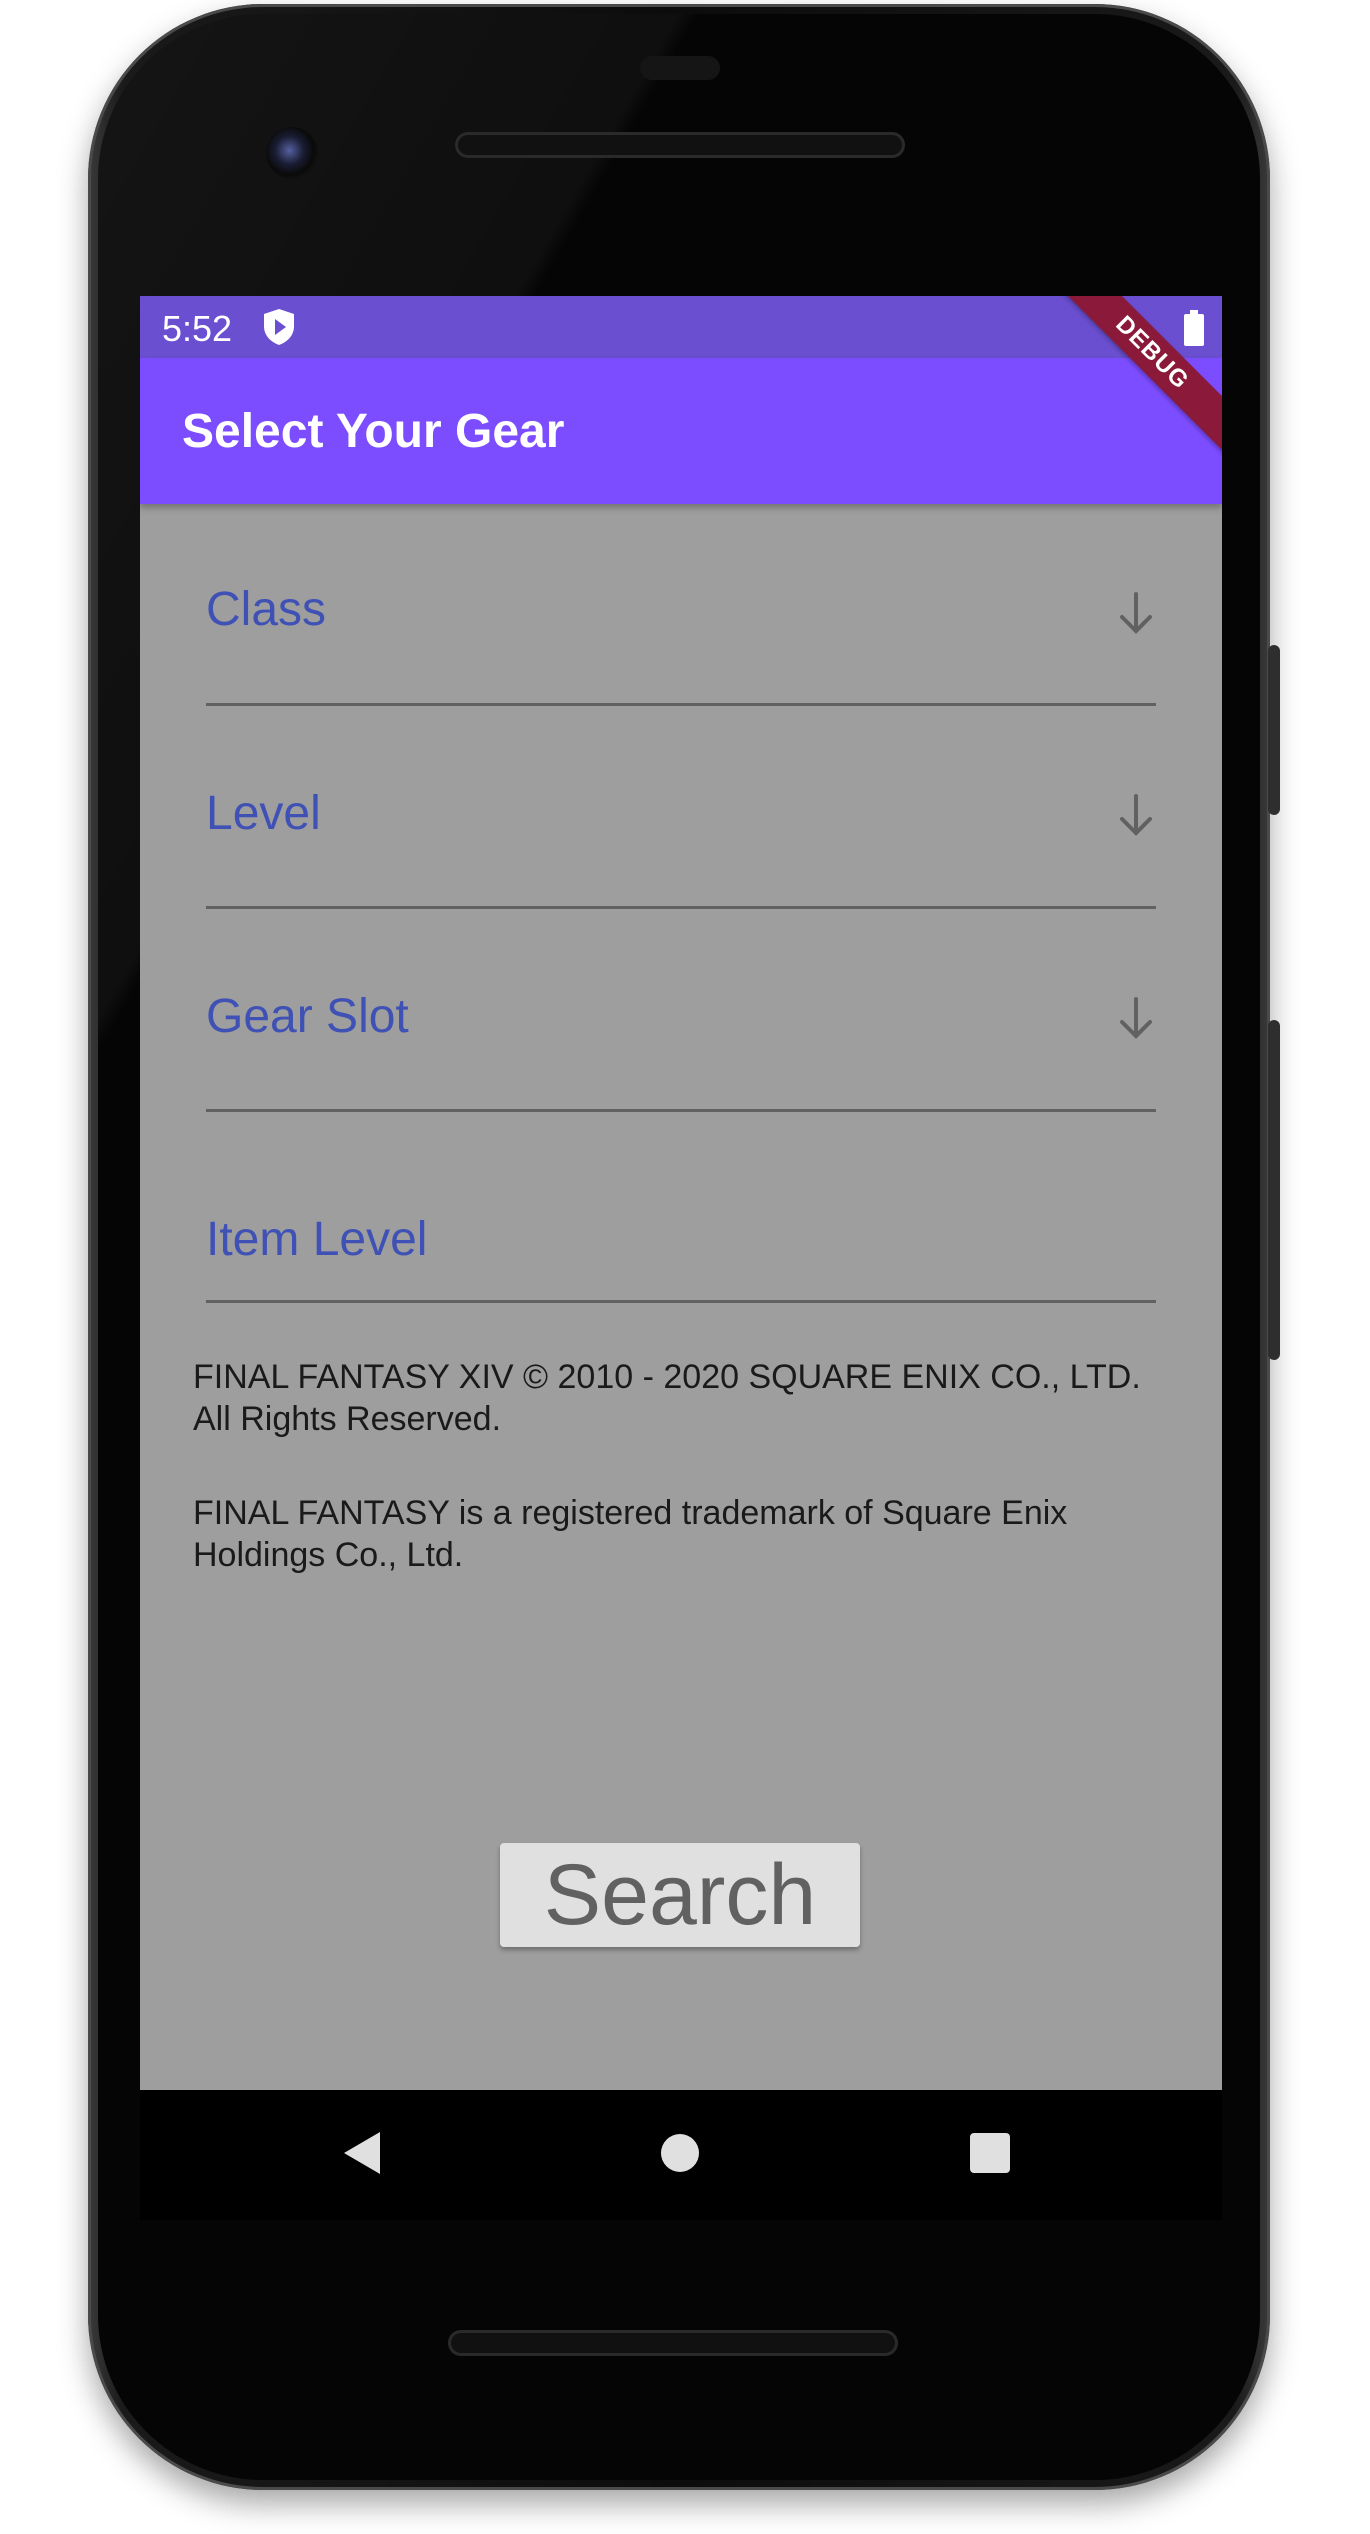  Describe the element at coordinates (307, 1016) in the screenshot. I see `gear-slot-label: Gear Slot` at that location.